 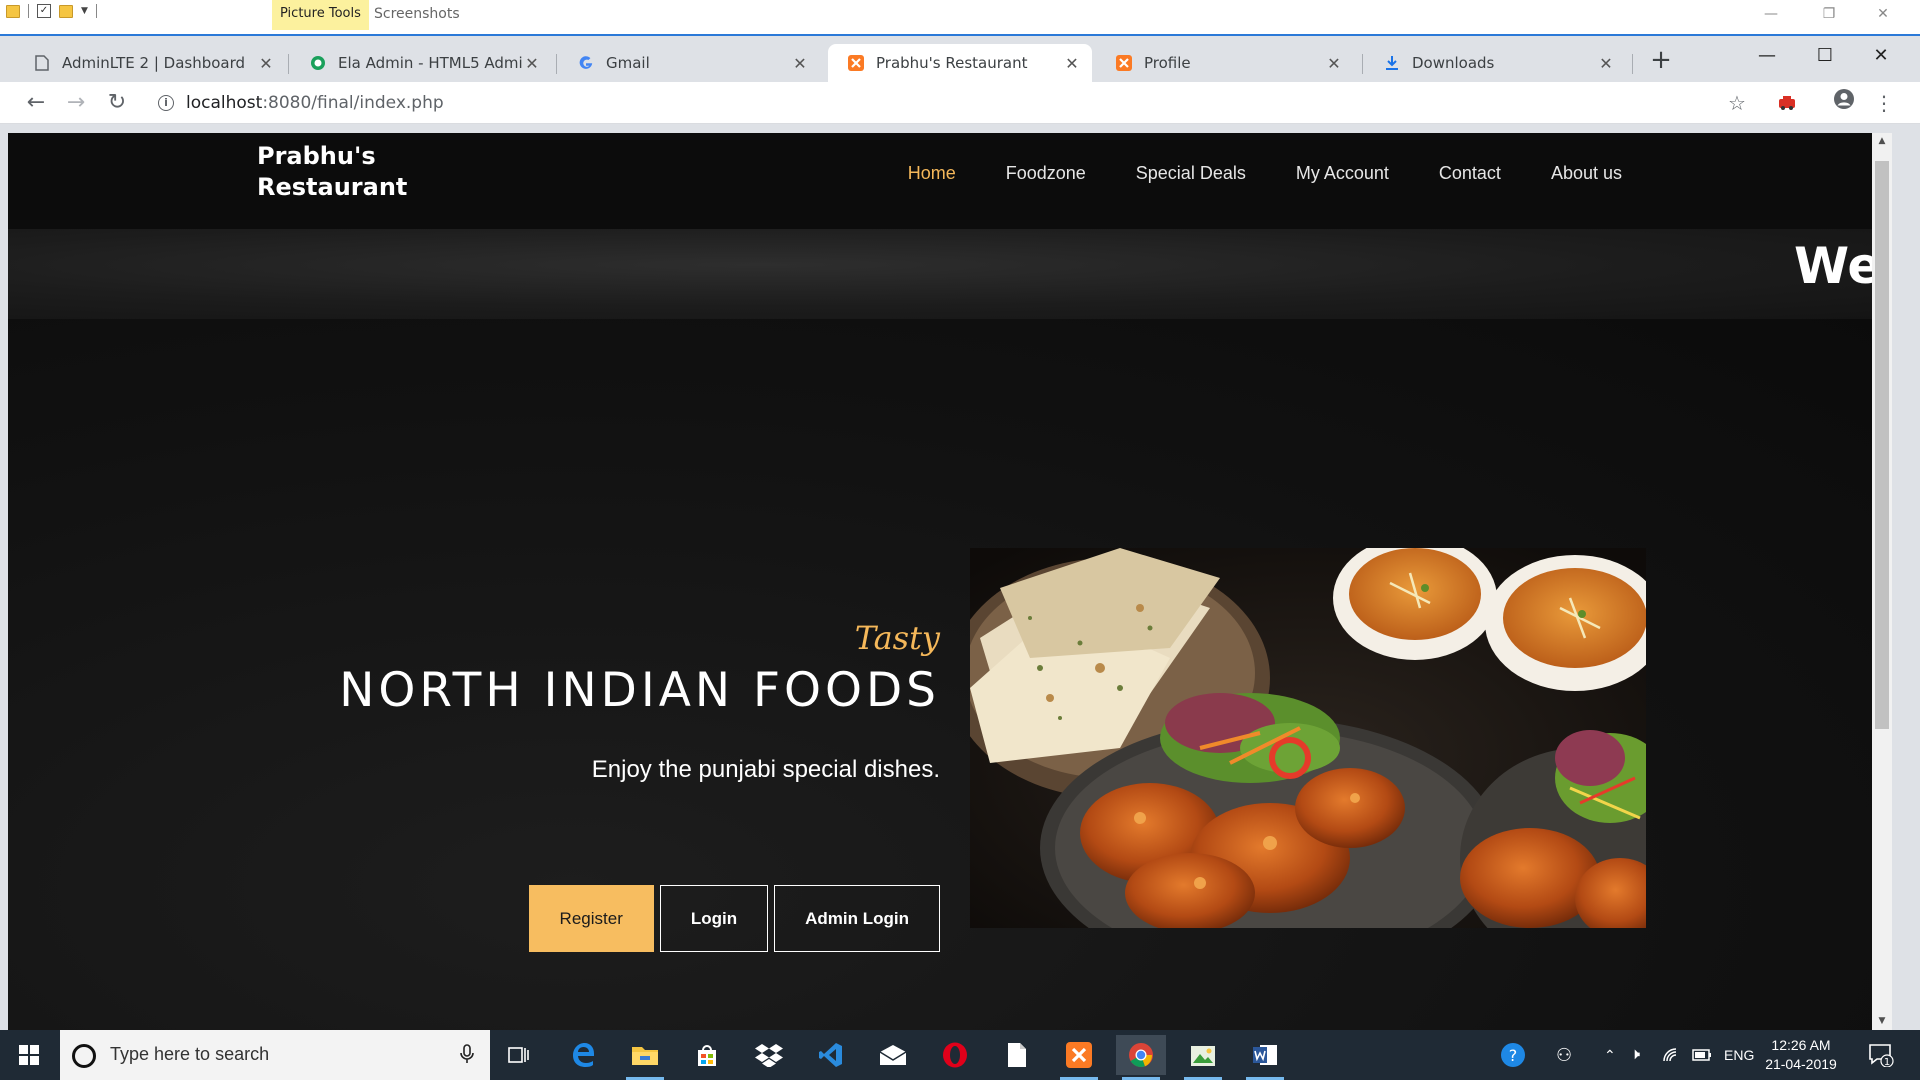 What do you see at coordinates (166, 103) in the screenshot?
I see `info-icon: i` at bounding box center [166, 103].